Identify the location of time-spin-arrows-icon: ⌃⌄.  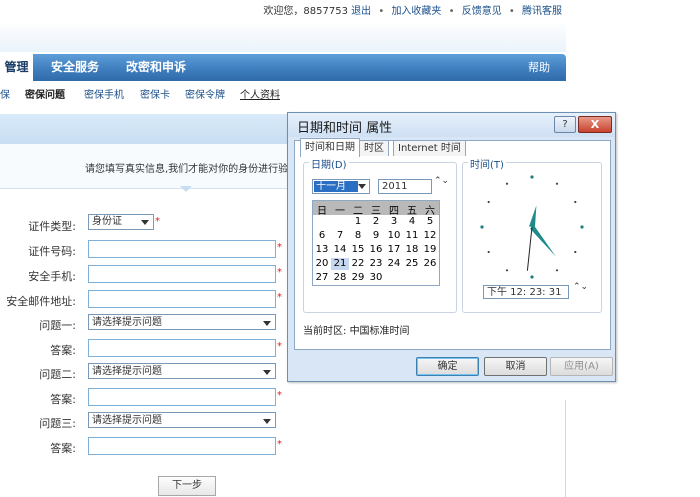
(580, 287).